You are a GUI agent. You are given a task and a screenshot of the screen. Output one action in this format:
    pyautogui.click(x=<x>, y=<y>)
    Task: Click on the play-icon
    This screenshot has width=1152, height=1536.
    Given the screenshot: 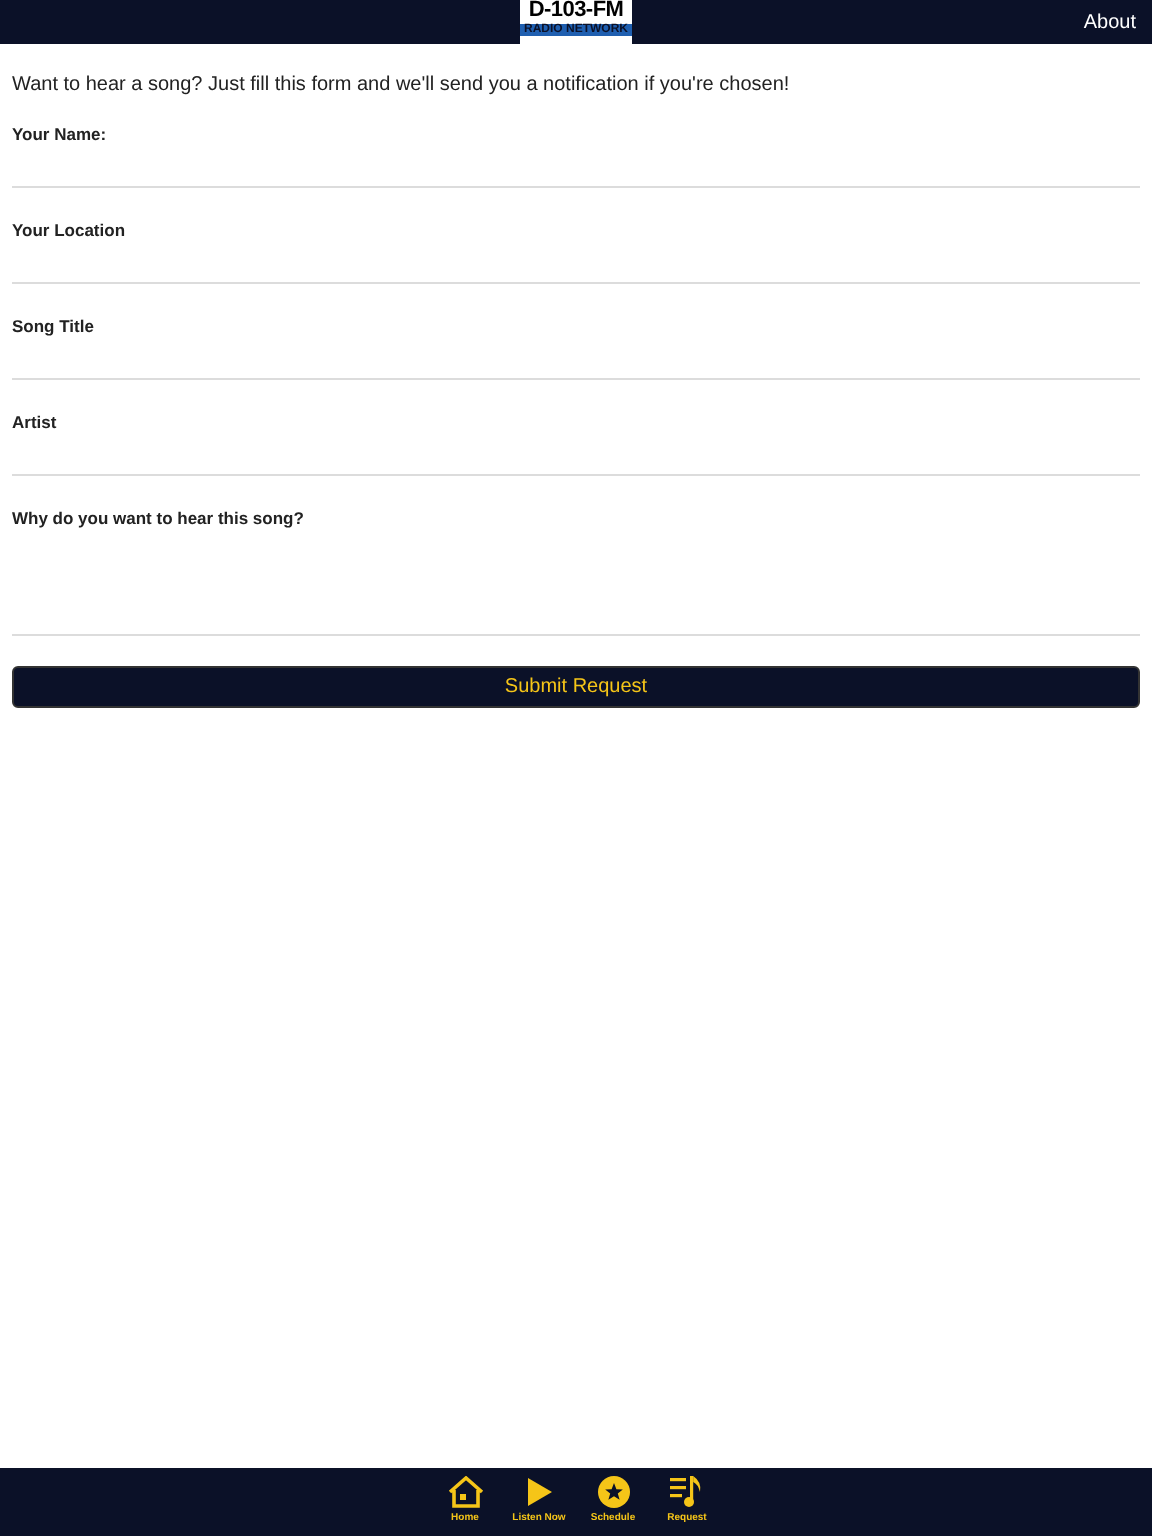 What is the action you would take?
    pyautogui.click(x=539, y=1492)
    